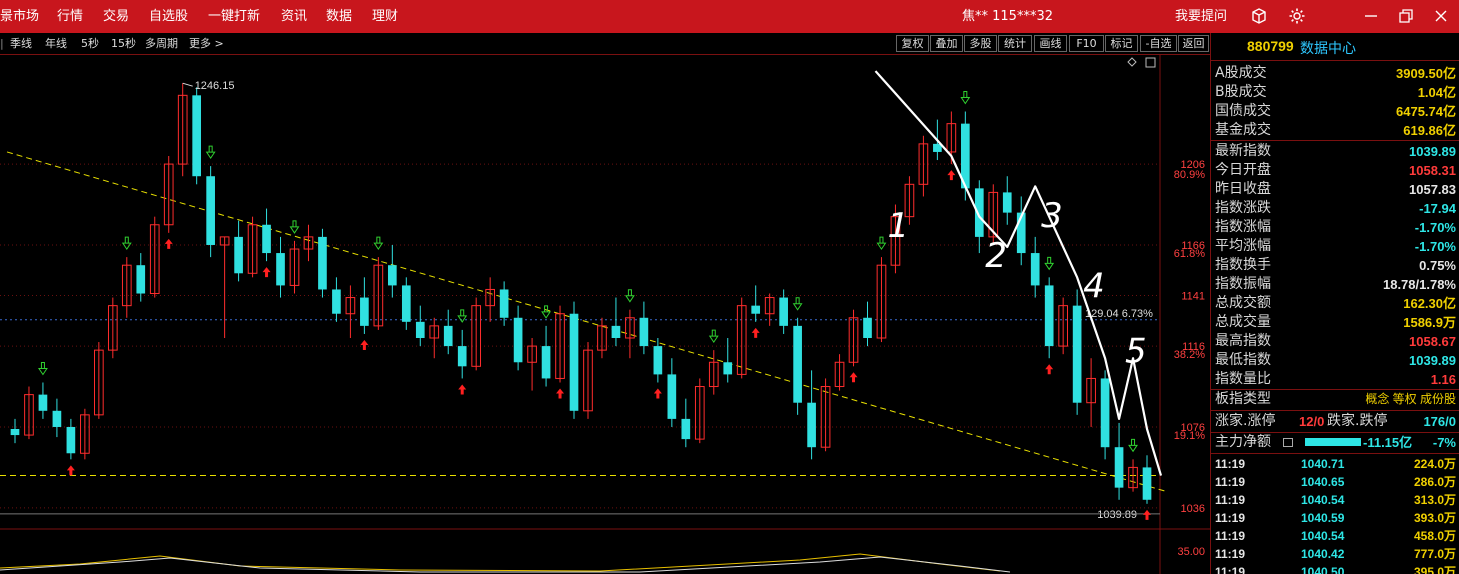 The width and height of the screenshot is (1459, 574). What do you see at coordinates (1335, 227) in the screenshot?
I see `stat-row: 指数涨幅 -1.70%` at bounding box center [1335, 227].